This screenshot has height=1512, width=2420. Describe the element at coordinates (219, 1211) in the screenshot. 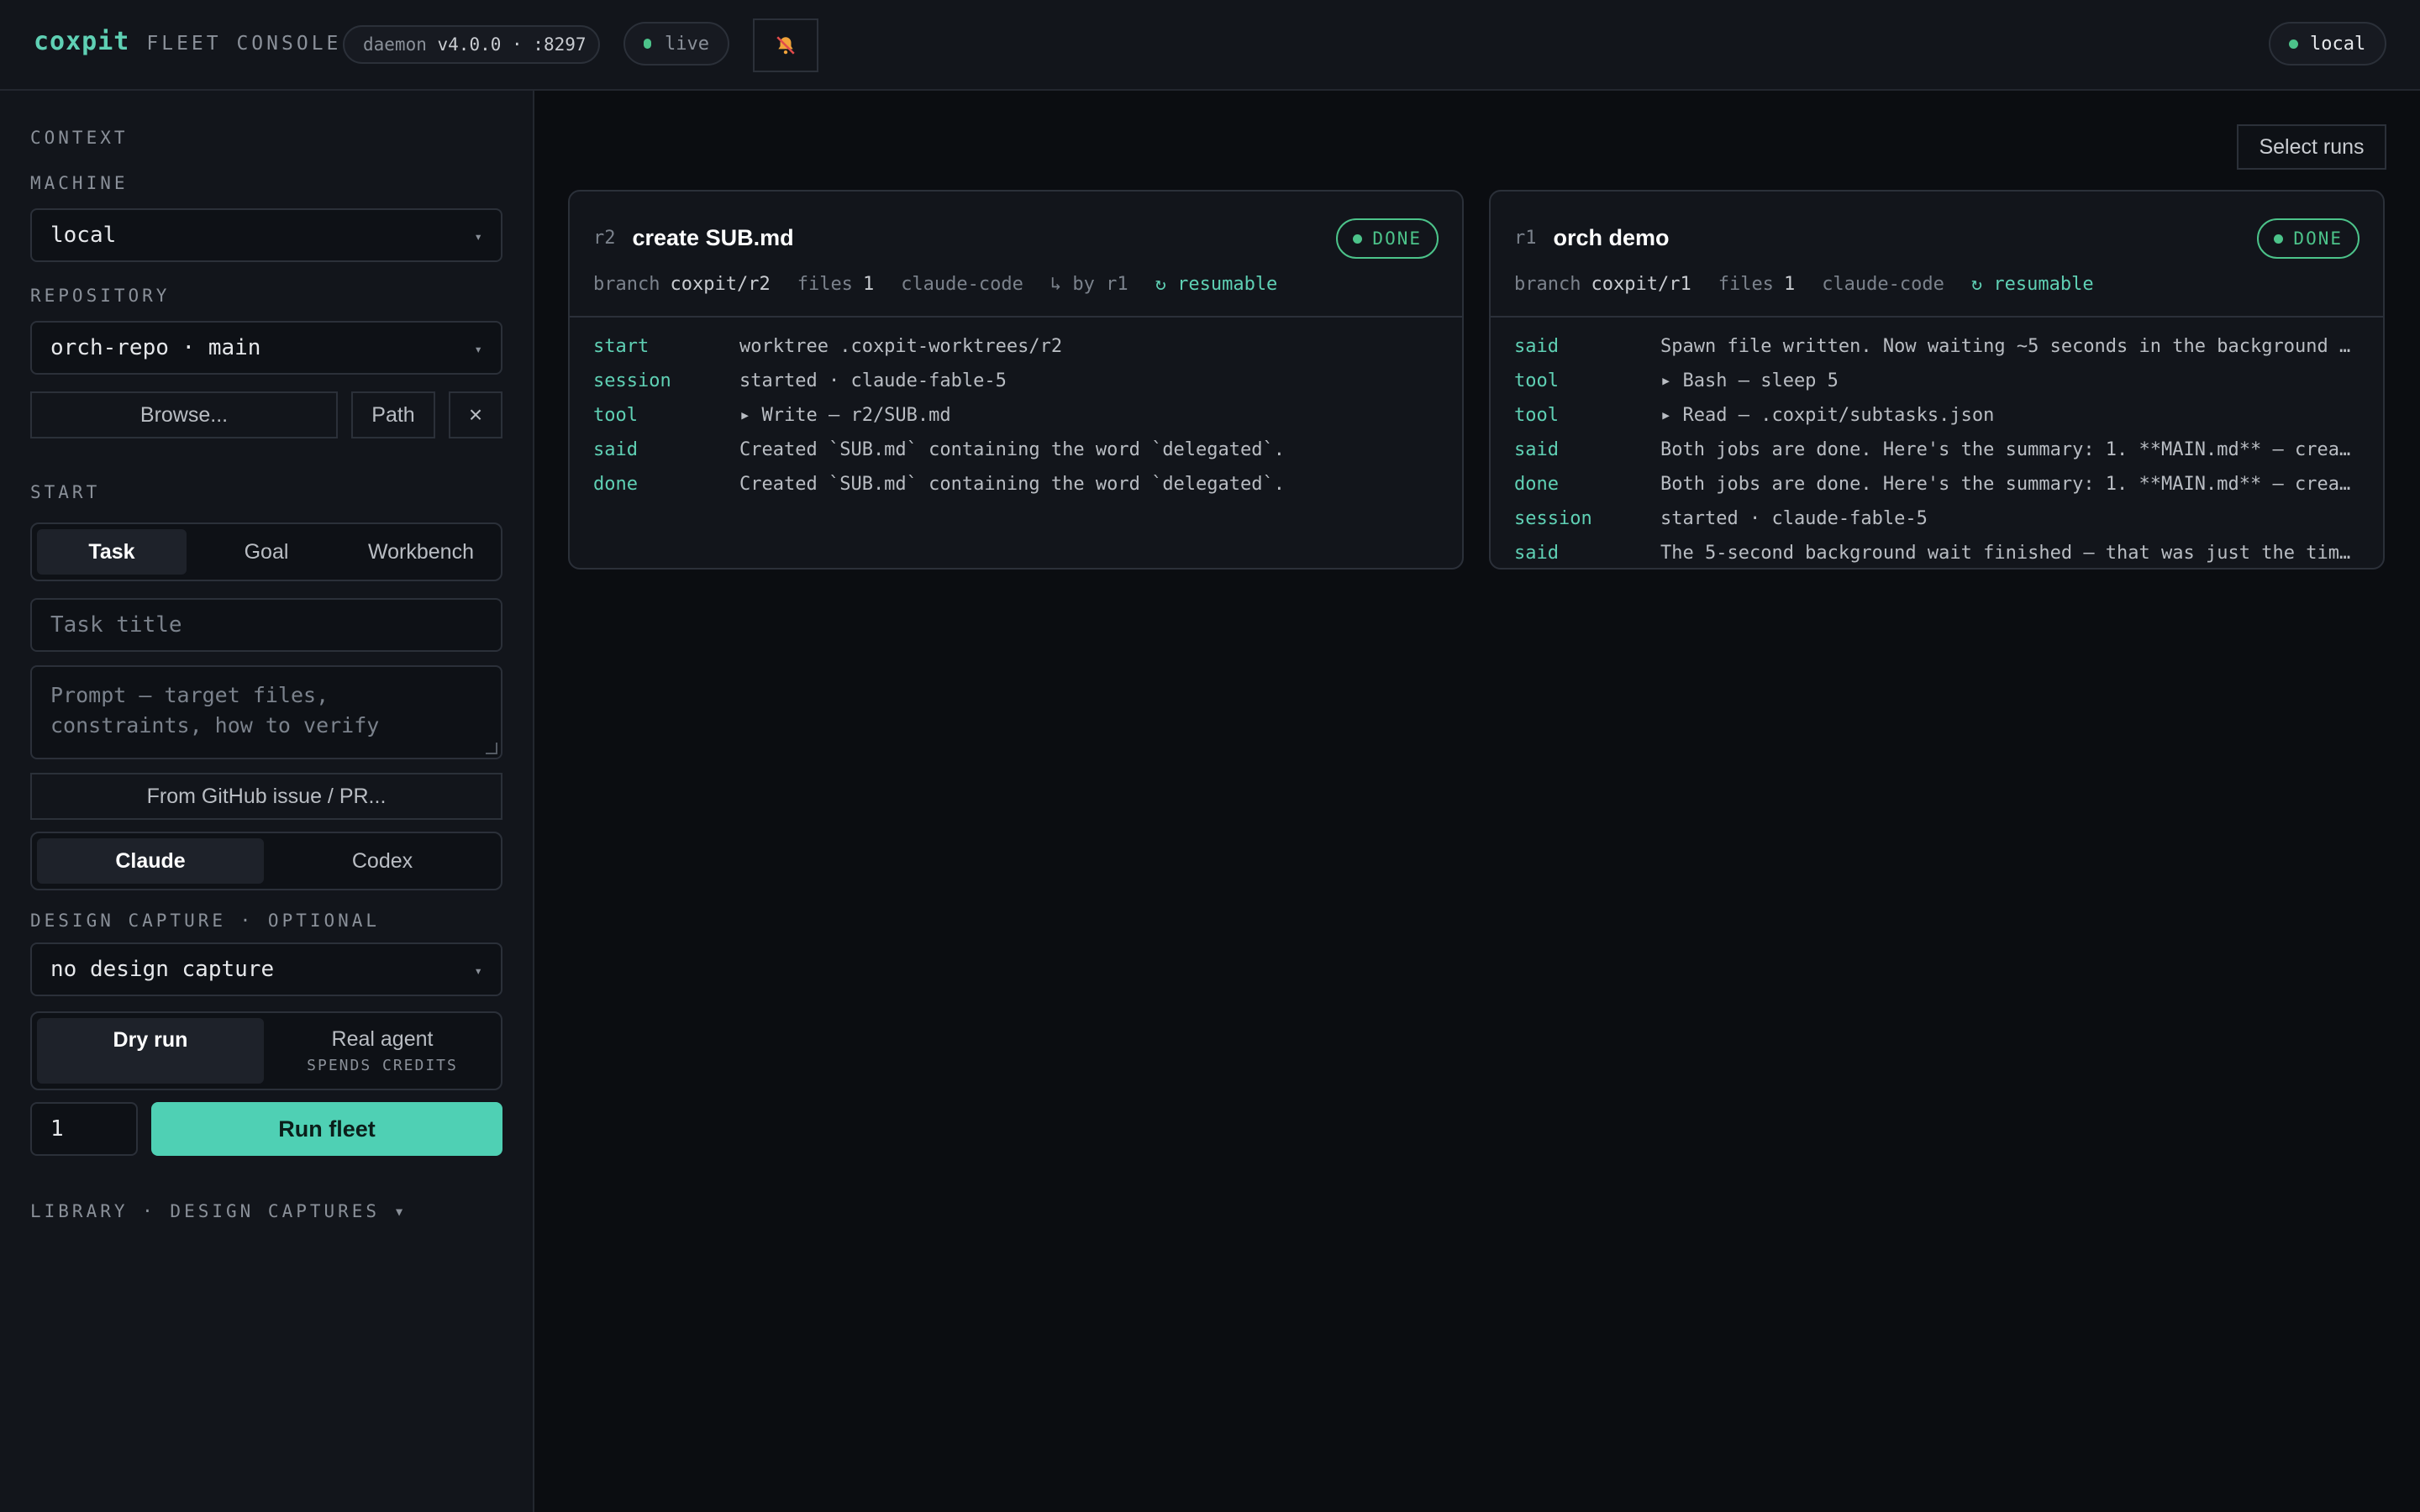

I see `library-design-captures-toggle: LIBRARY · DESIGN CAPTURES ▾` at that location.